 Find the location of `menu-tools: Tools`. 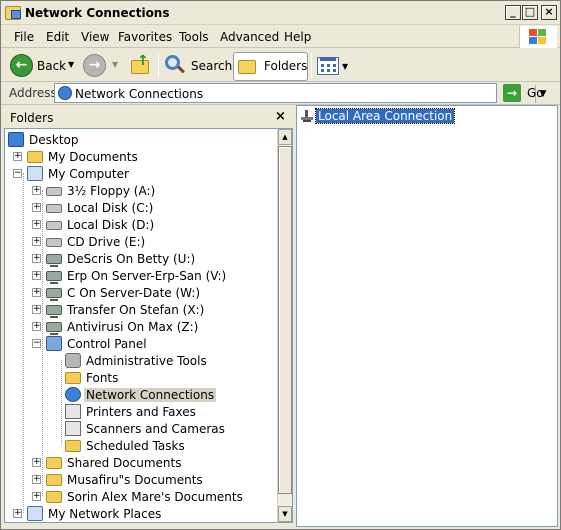

menu-tools: Tools is located at coordinates (194, 37).